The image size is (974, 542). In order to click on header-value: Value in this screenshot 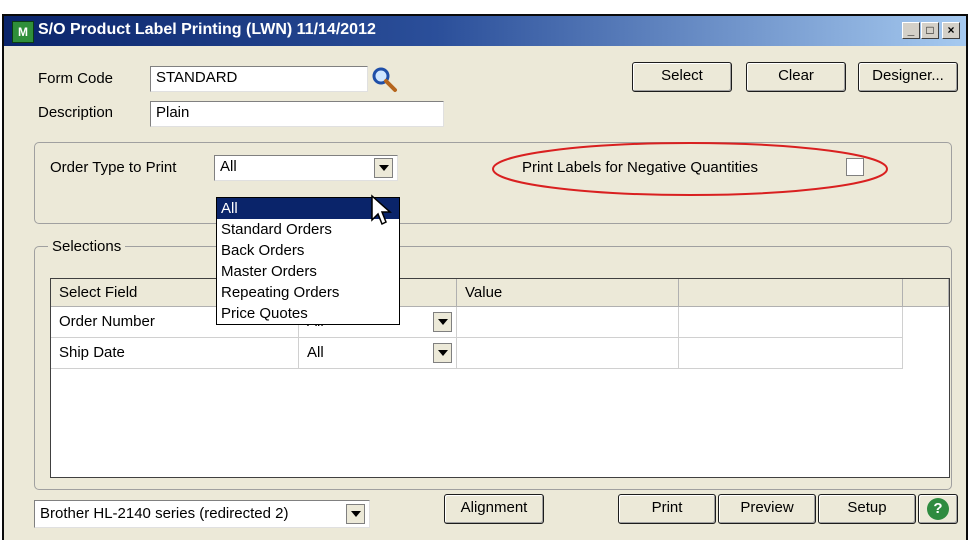, I will do `click(568, 293)`.